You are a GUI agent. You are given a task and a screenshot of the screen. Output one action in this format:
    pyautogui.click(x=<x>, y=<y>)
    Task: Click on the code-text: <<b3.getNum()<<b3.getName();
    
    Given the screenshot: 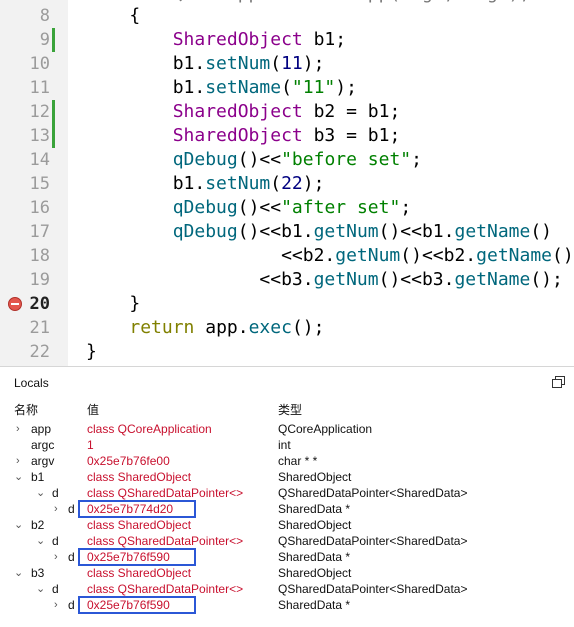 What is the action you would take?
    pyautogui.click(x=324, y=279)
    